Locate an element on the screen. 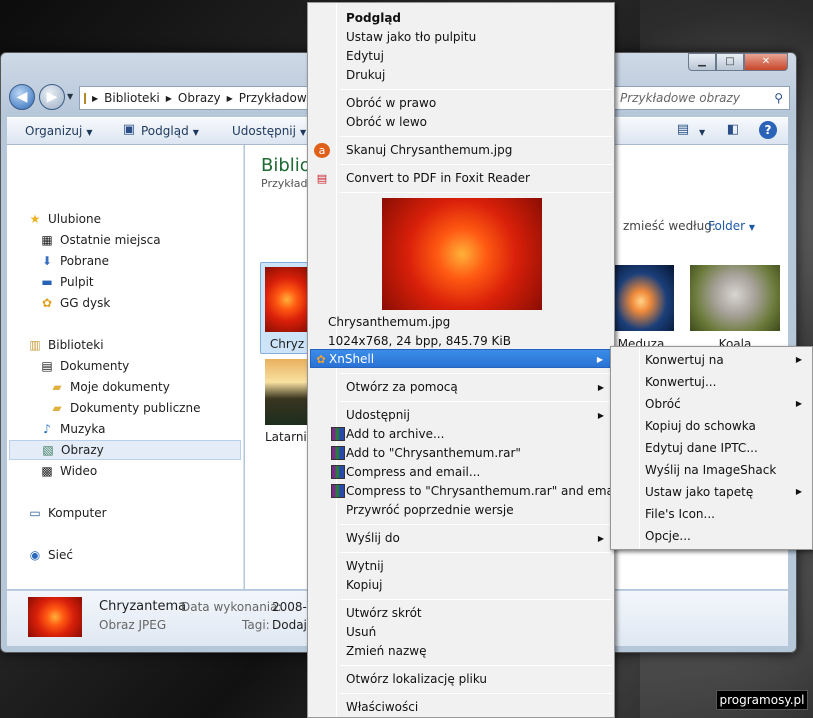 Image resolution: width=813 pixels, height=718 pixels. forward-button: ▶ is located at coordinates (52, 97).